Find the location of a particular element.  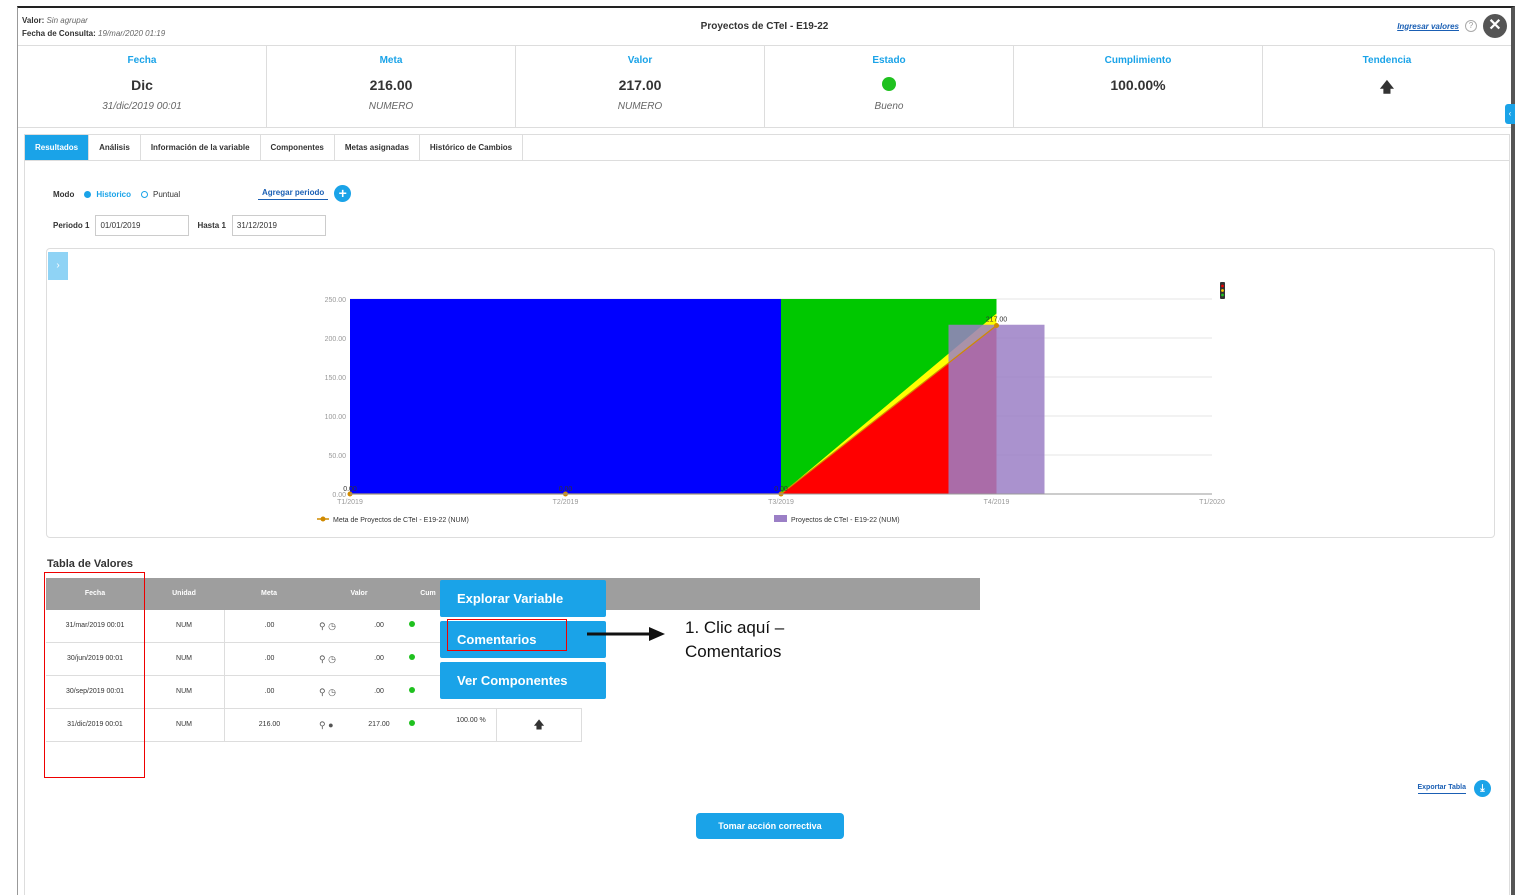

radio-historico is located at coordinates (88, 194).